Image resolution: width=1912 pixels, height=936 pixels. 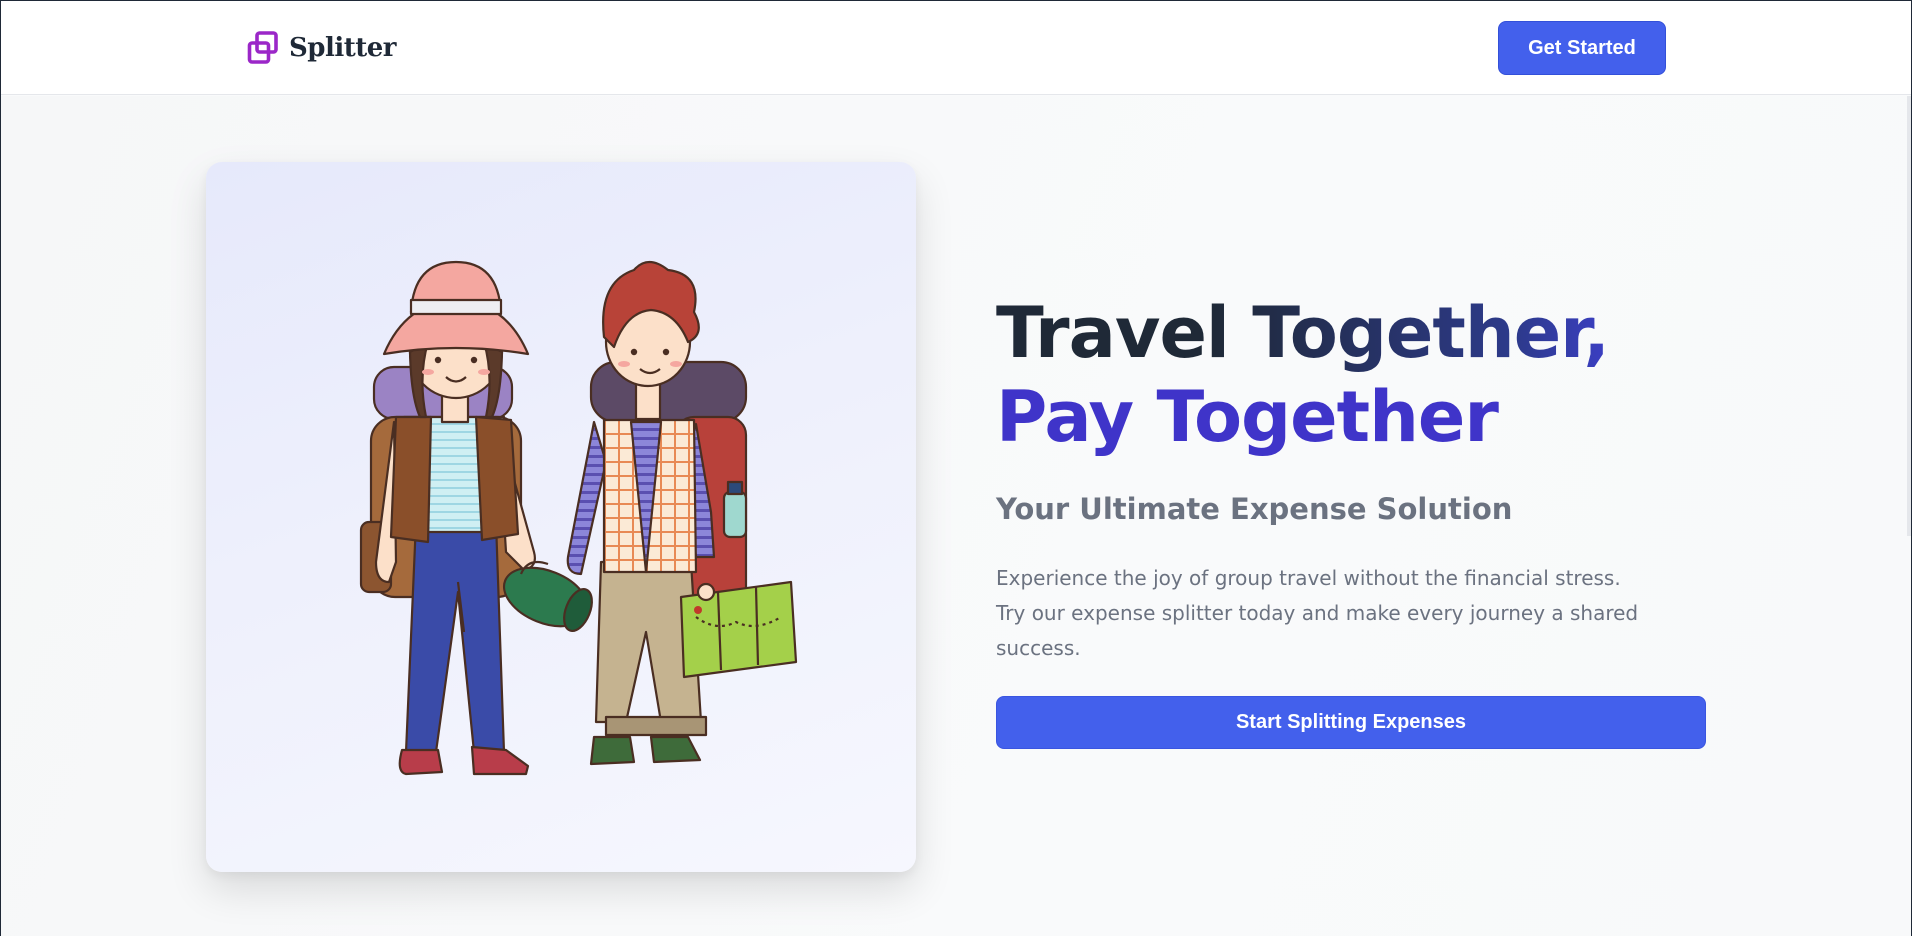 I want to click on logo: Splitter, so click(x=321, y=48).